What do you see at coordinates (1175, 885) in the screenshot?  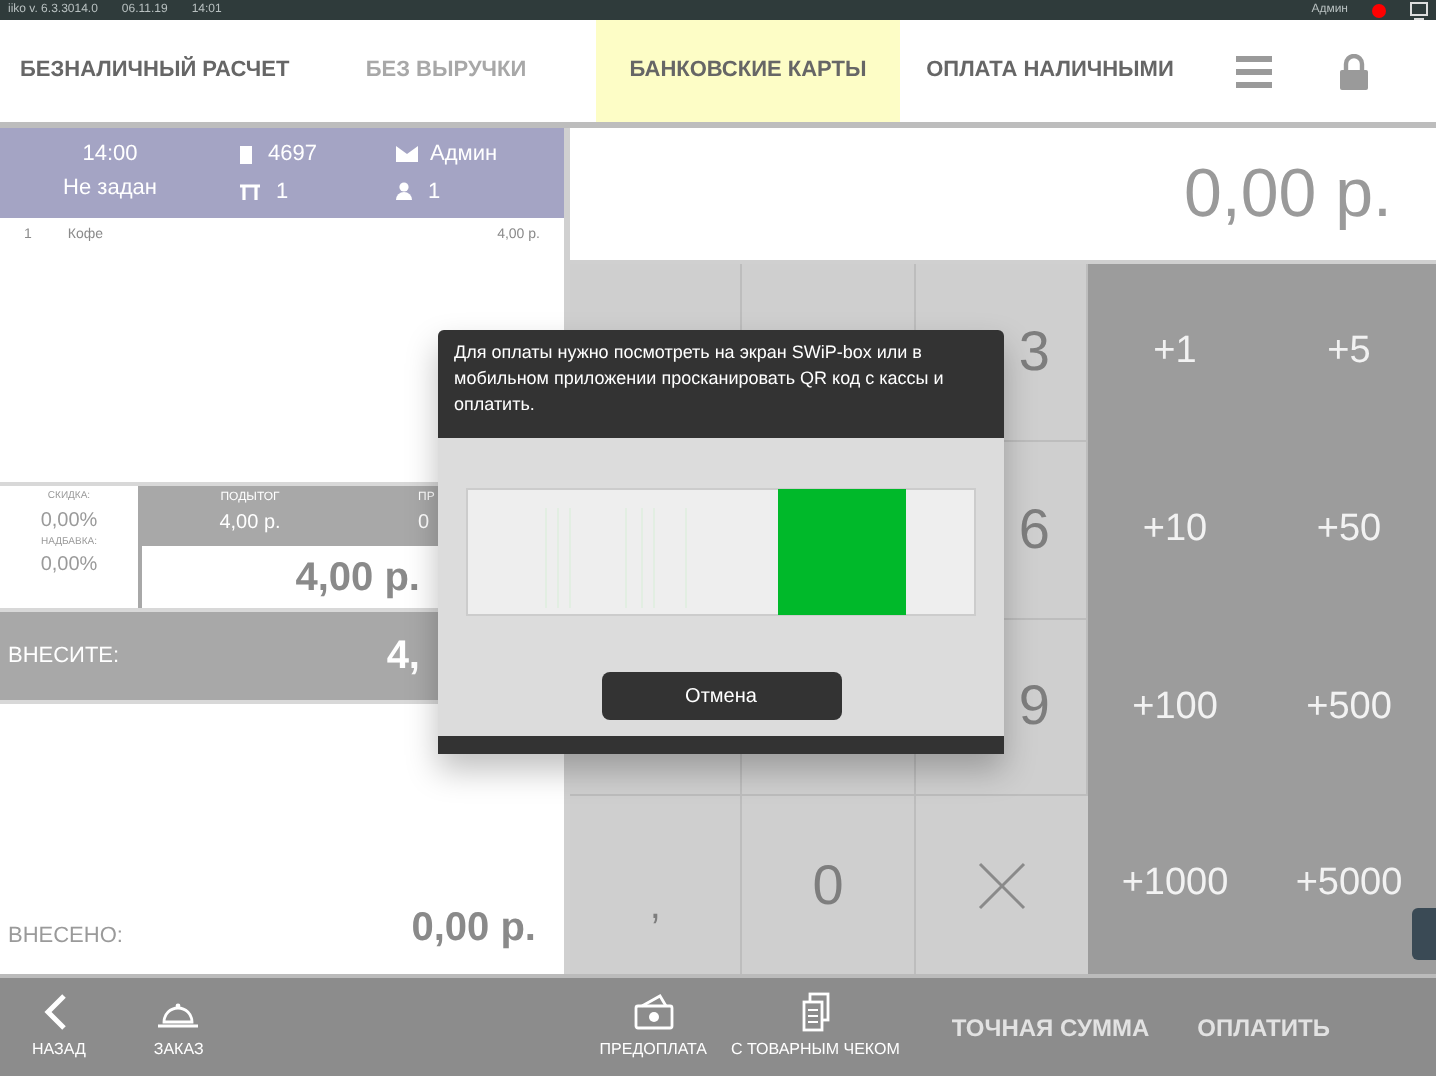 I see `quick-amount-key: +1000` at bounding box center [1175, 885].